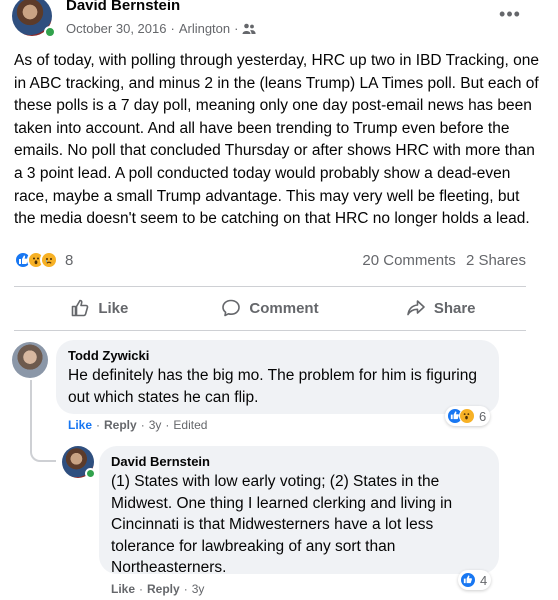 This screenshot has width=558, height=600. I want to click on reply-reactions: 4, so click(475, 580).